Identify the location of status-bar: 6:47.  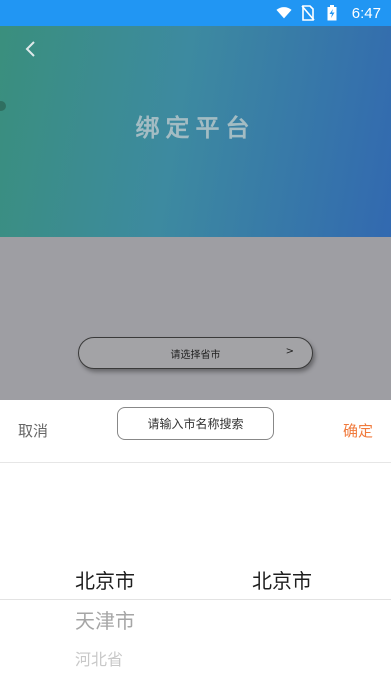
(195, 13).